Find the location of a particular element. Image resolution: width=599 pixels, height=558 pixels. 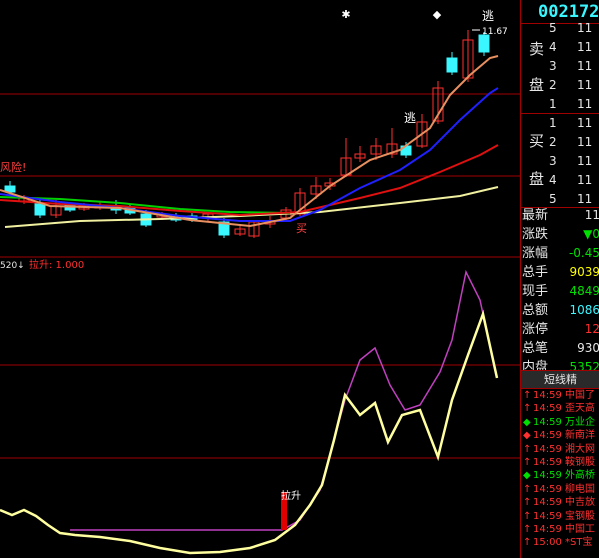

sell-level-row: 2 11 is located at coordinates (560, 85).